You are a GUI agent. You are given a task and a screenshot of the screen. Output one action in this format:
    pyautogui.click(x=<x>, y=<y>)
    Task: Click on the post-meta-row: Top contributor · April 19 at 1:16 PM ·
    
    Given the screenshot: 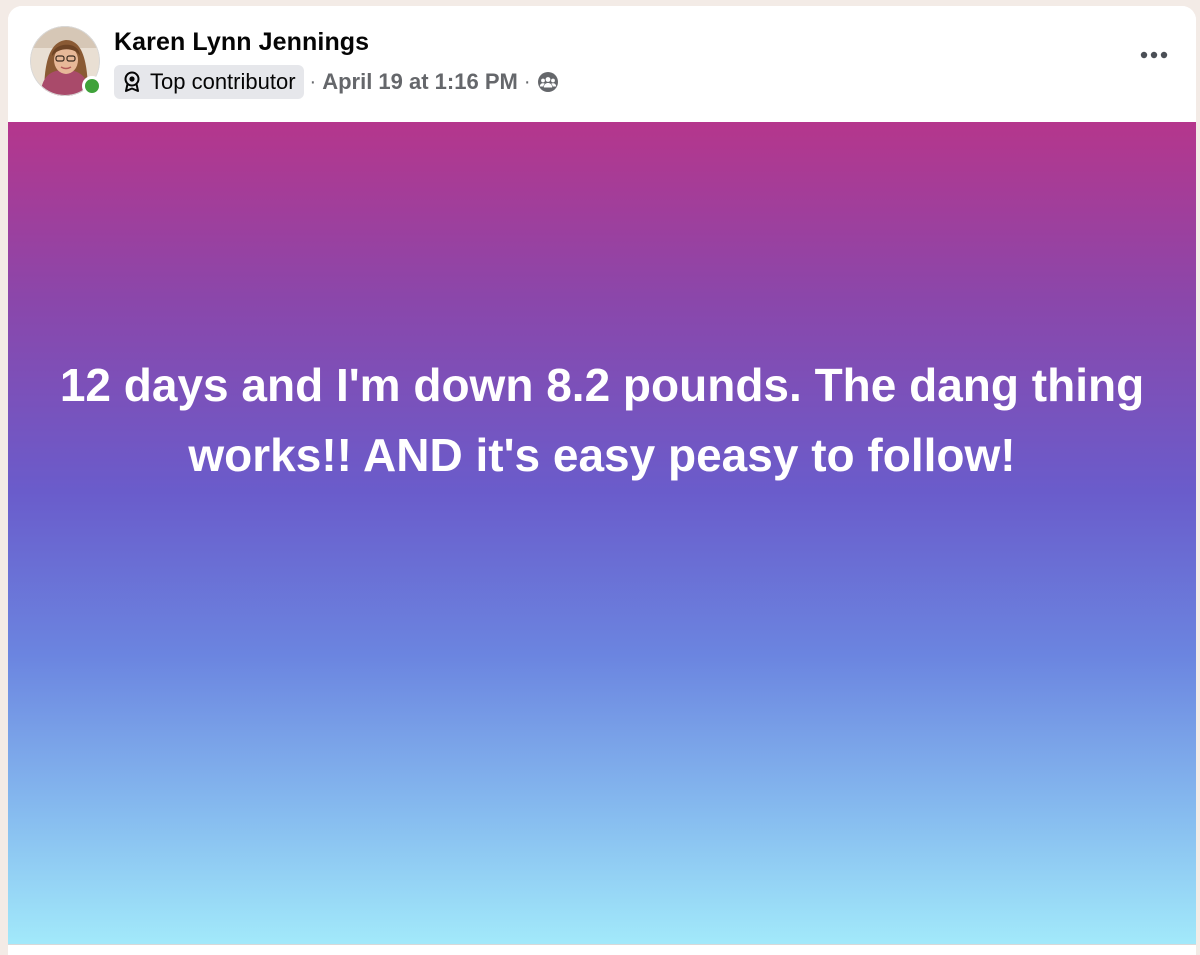 What is the action you would take?
    pyautogui.click(x=336, y=82)
    